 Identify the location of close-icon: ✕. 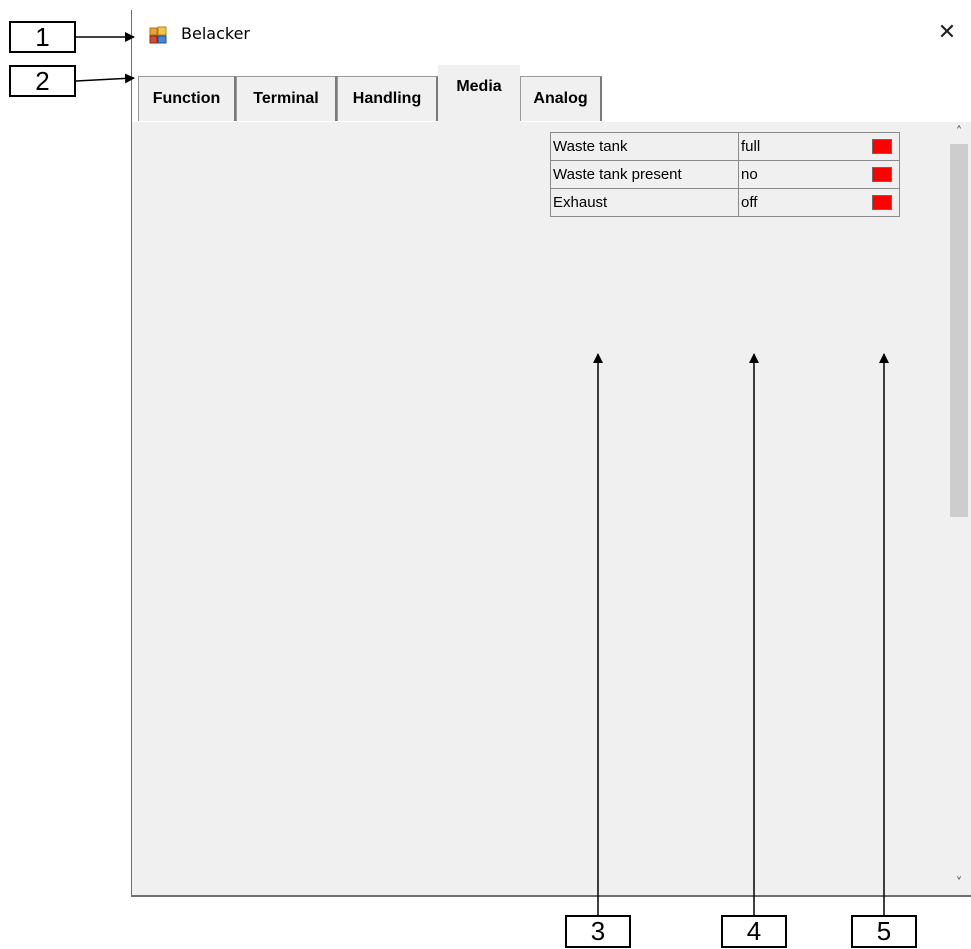
(947, 32).